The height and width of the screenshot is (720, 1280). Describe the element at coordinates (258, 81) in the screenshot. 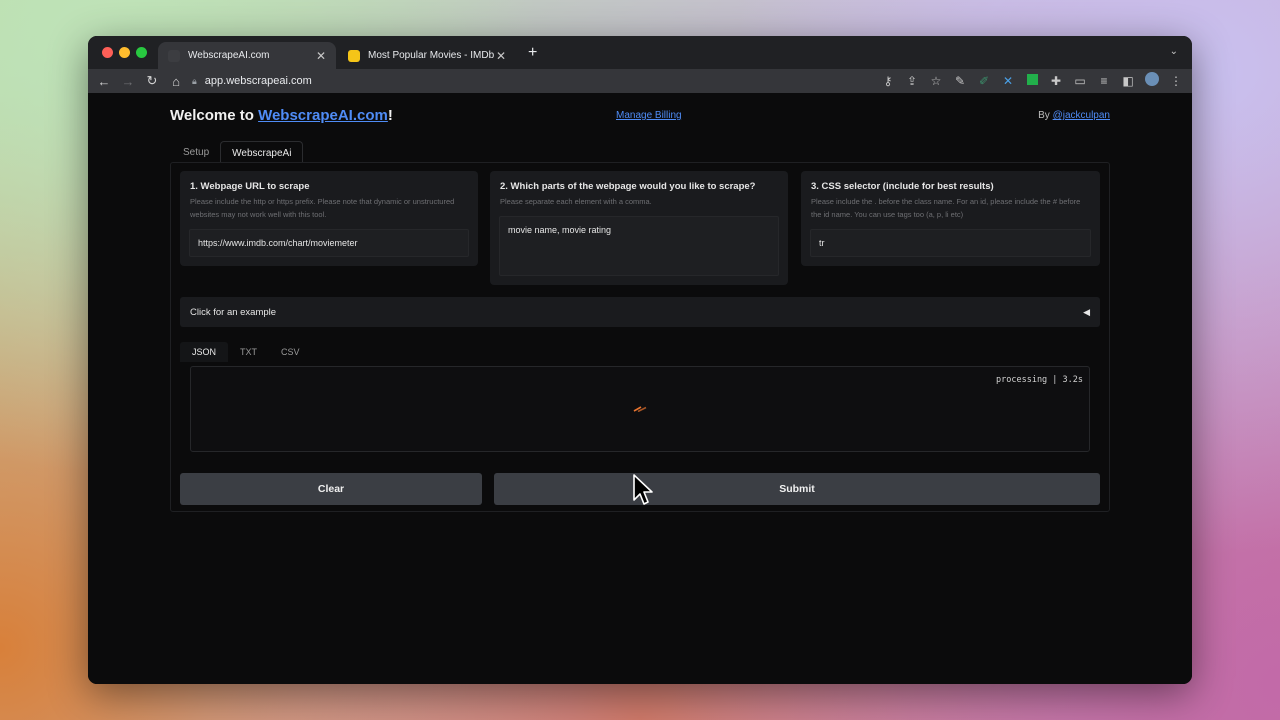

I see `url-text: app.webscrapeai.com` at that location.